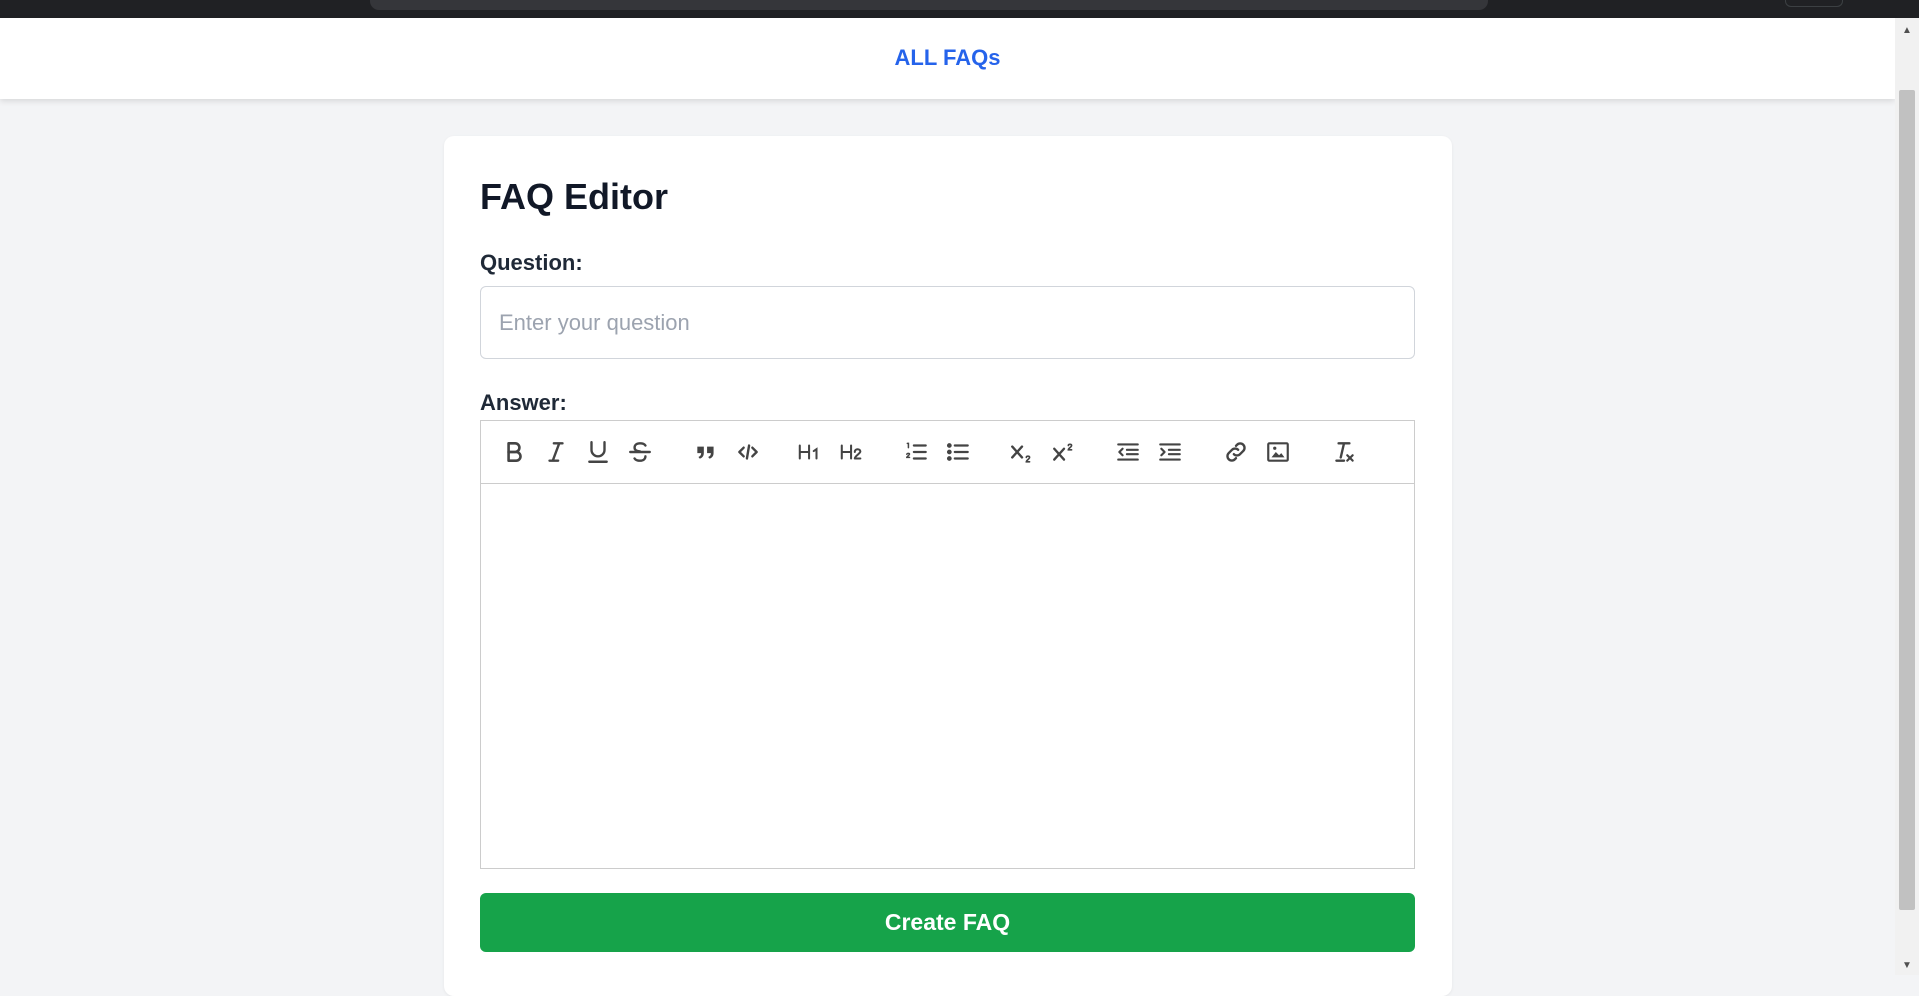 The height and width of the screenshot is (996, 1919). Describe the element at coordinates (1236, 452) in the screenshot. I see `link-icon` at that location.